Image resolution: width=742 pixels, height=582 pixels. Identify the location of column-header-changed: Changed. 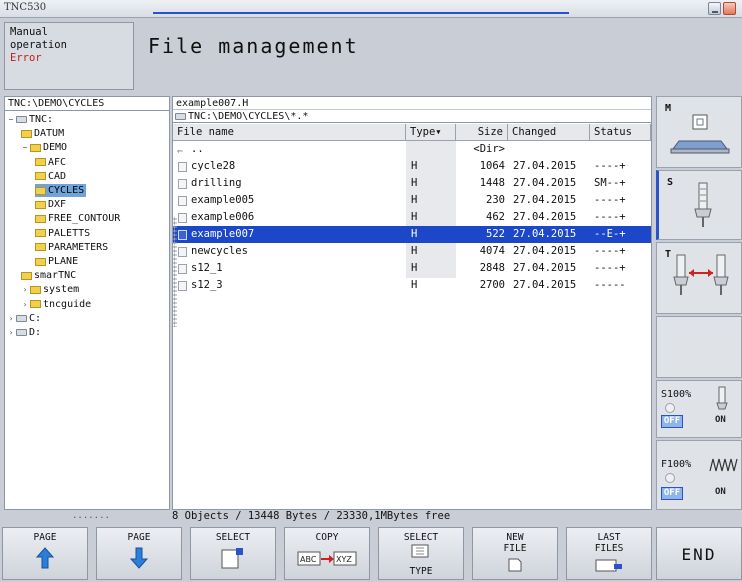
(549, 132).